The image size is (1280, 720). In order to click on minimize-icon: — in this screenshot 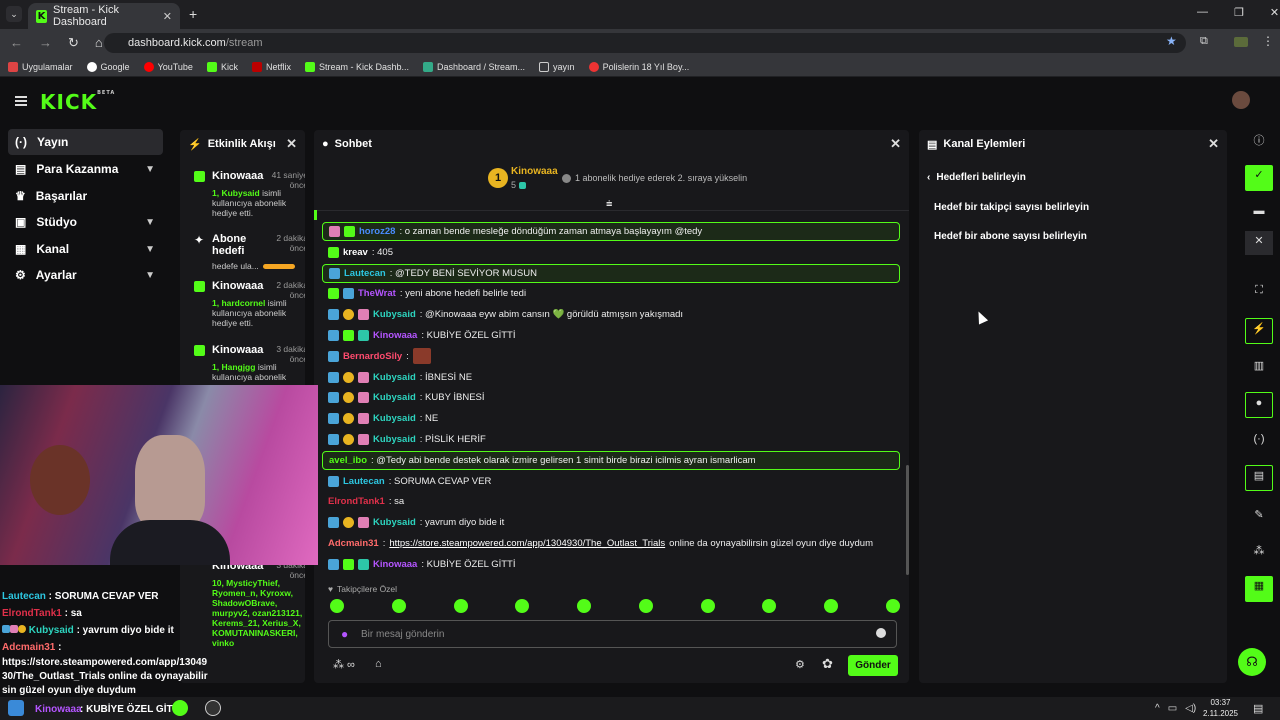, I will do `click(1202, 12)`.